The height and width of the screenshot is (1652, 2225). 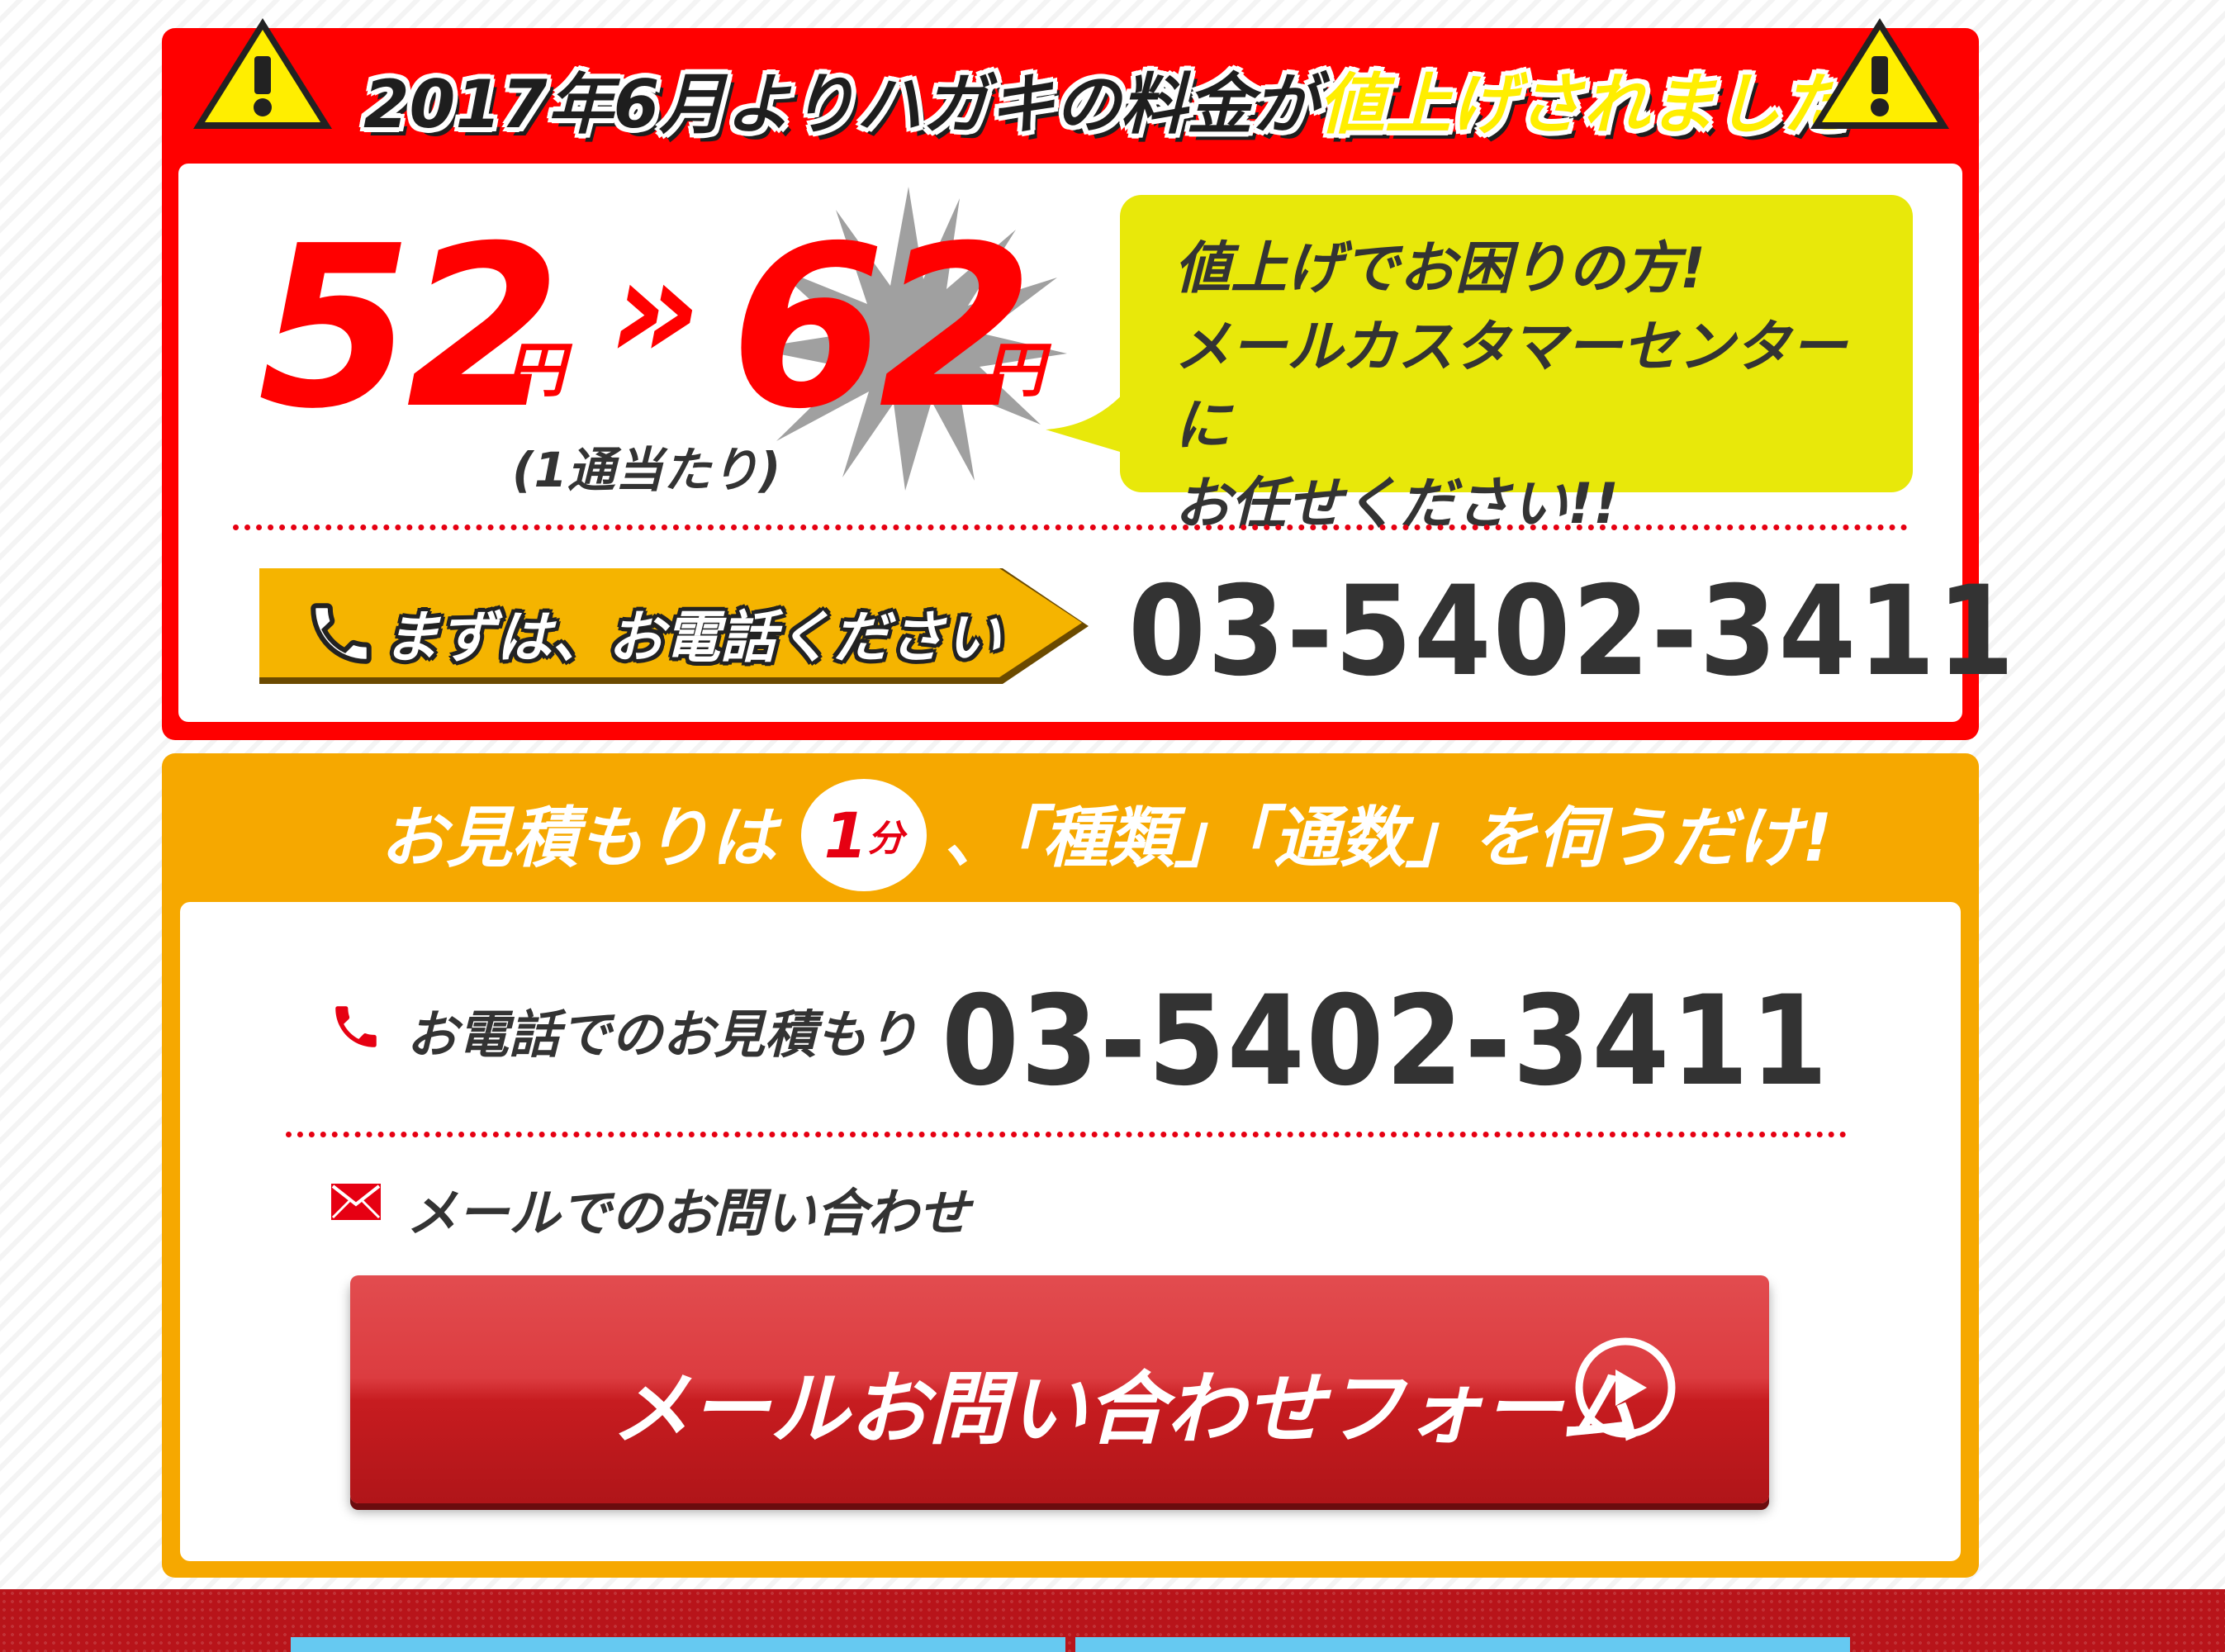 What do you see at coordinates (885, 839) in the screenshot?
I see `badge-unit: 分` at bounding box center [885, 839].